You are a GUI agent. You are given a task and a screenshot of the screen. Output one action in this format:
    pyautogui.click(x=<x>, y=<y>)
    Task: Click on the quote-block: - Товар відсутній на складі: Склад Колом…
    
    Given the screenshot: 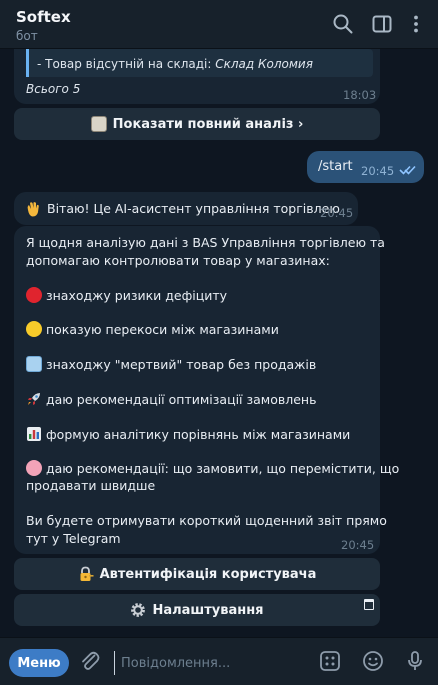 What is the action you would take?
    pyautogui.click(x=199, y=63)
    